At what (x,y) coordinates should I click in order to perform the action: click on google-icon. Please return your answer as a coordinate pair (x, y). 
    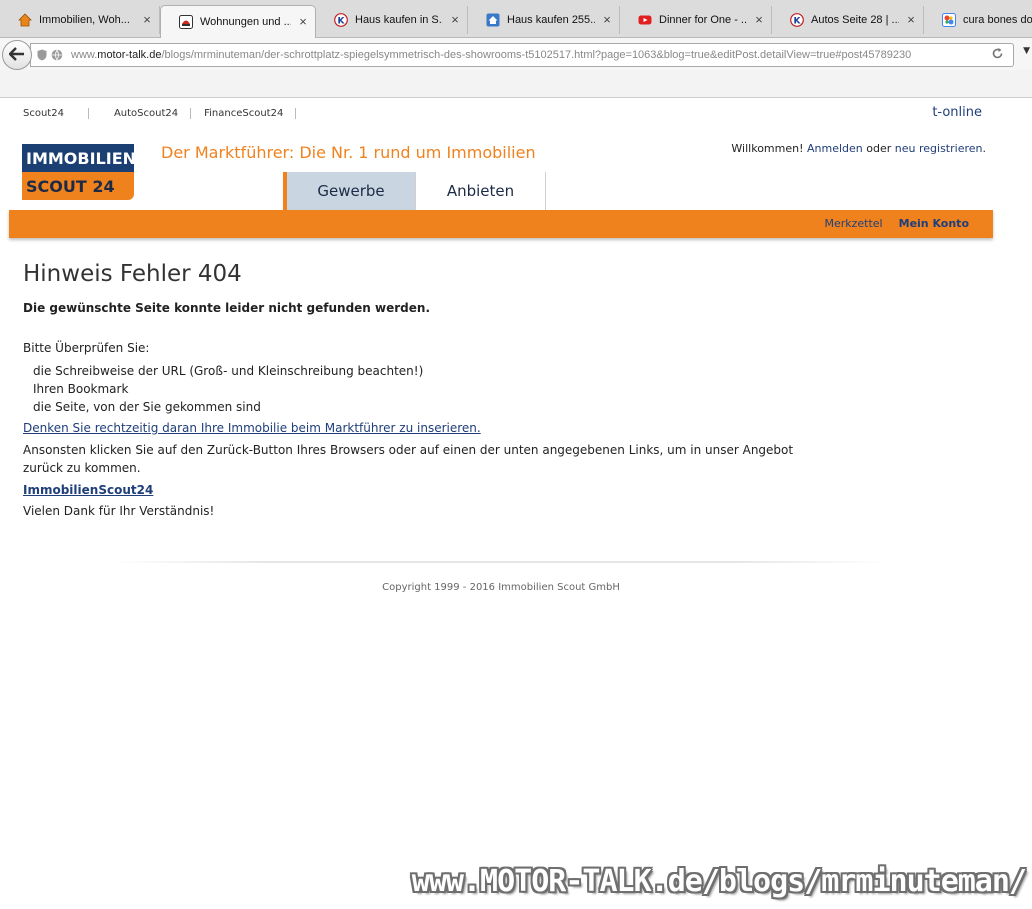
    Looking at the image, I should click on (949, 20).